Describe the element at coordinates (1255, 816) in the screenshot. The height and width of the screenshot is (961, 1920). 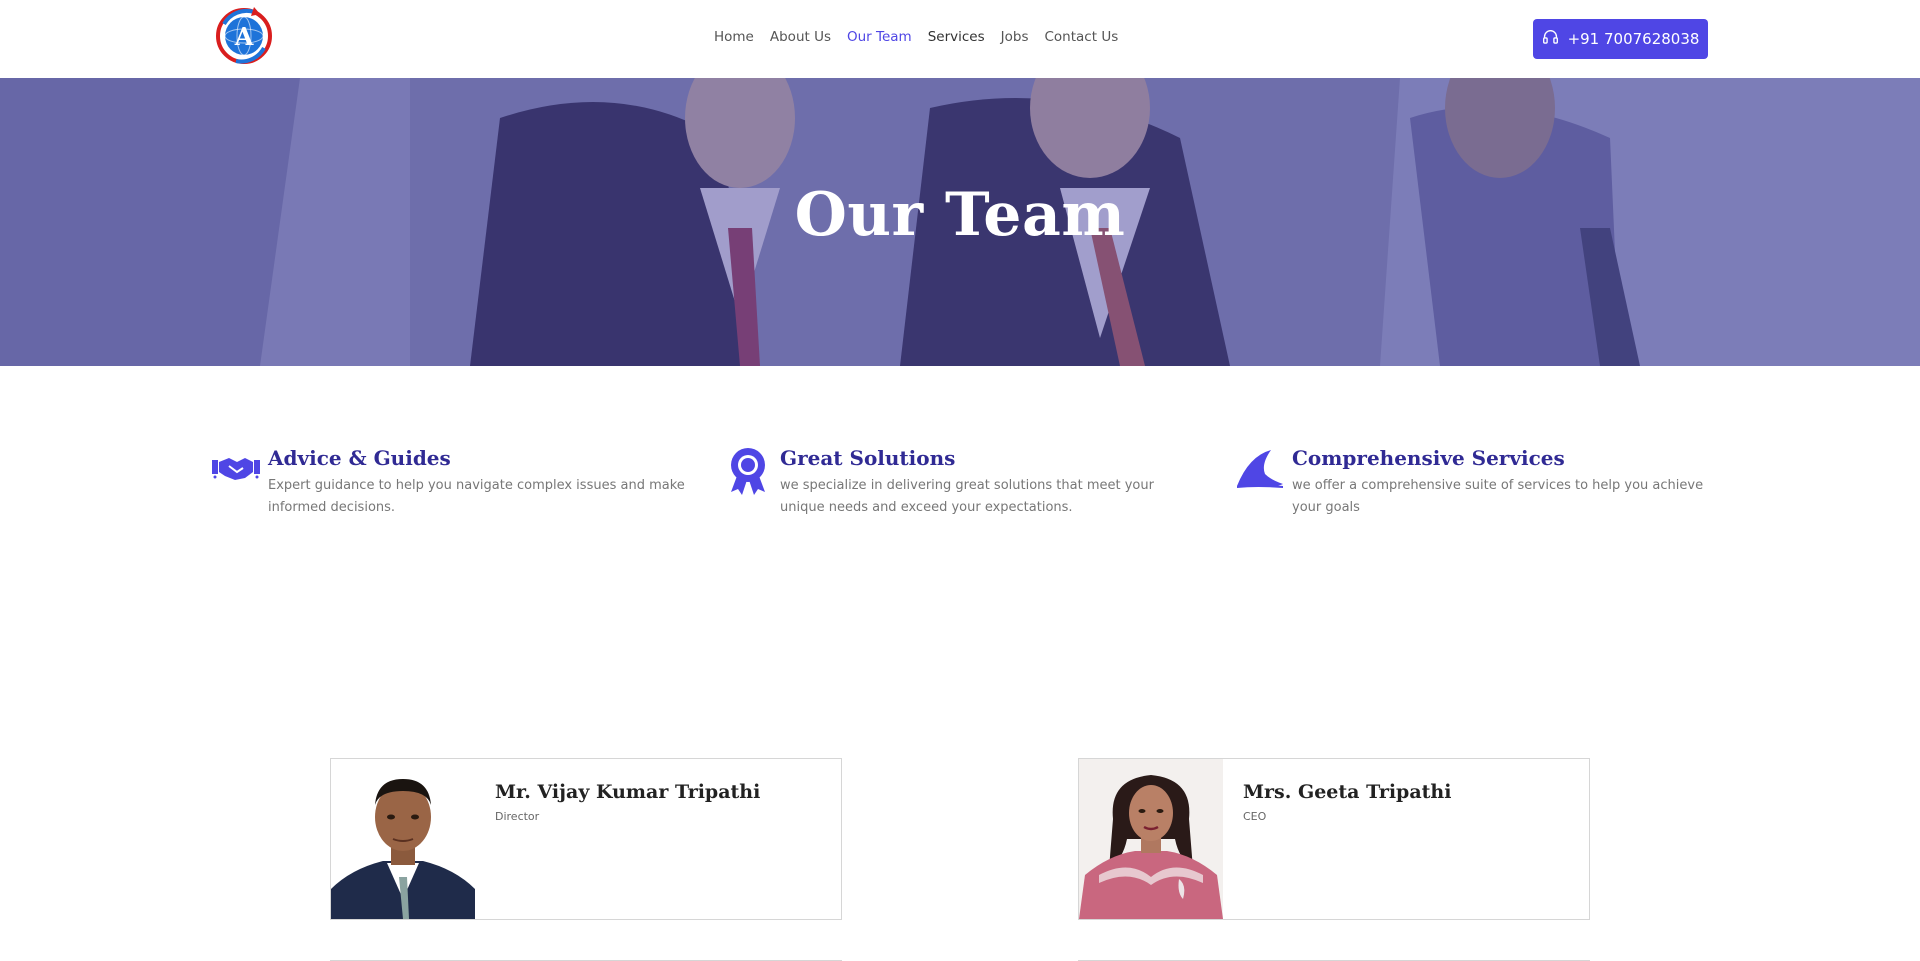
I see `team-member-role: CEO` at that location.